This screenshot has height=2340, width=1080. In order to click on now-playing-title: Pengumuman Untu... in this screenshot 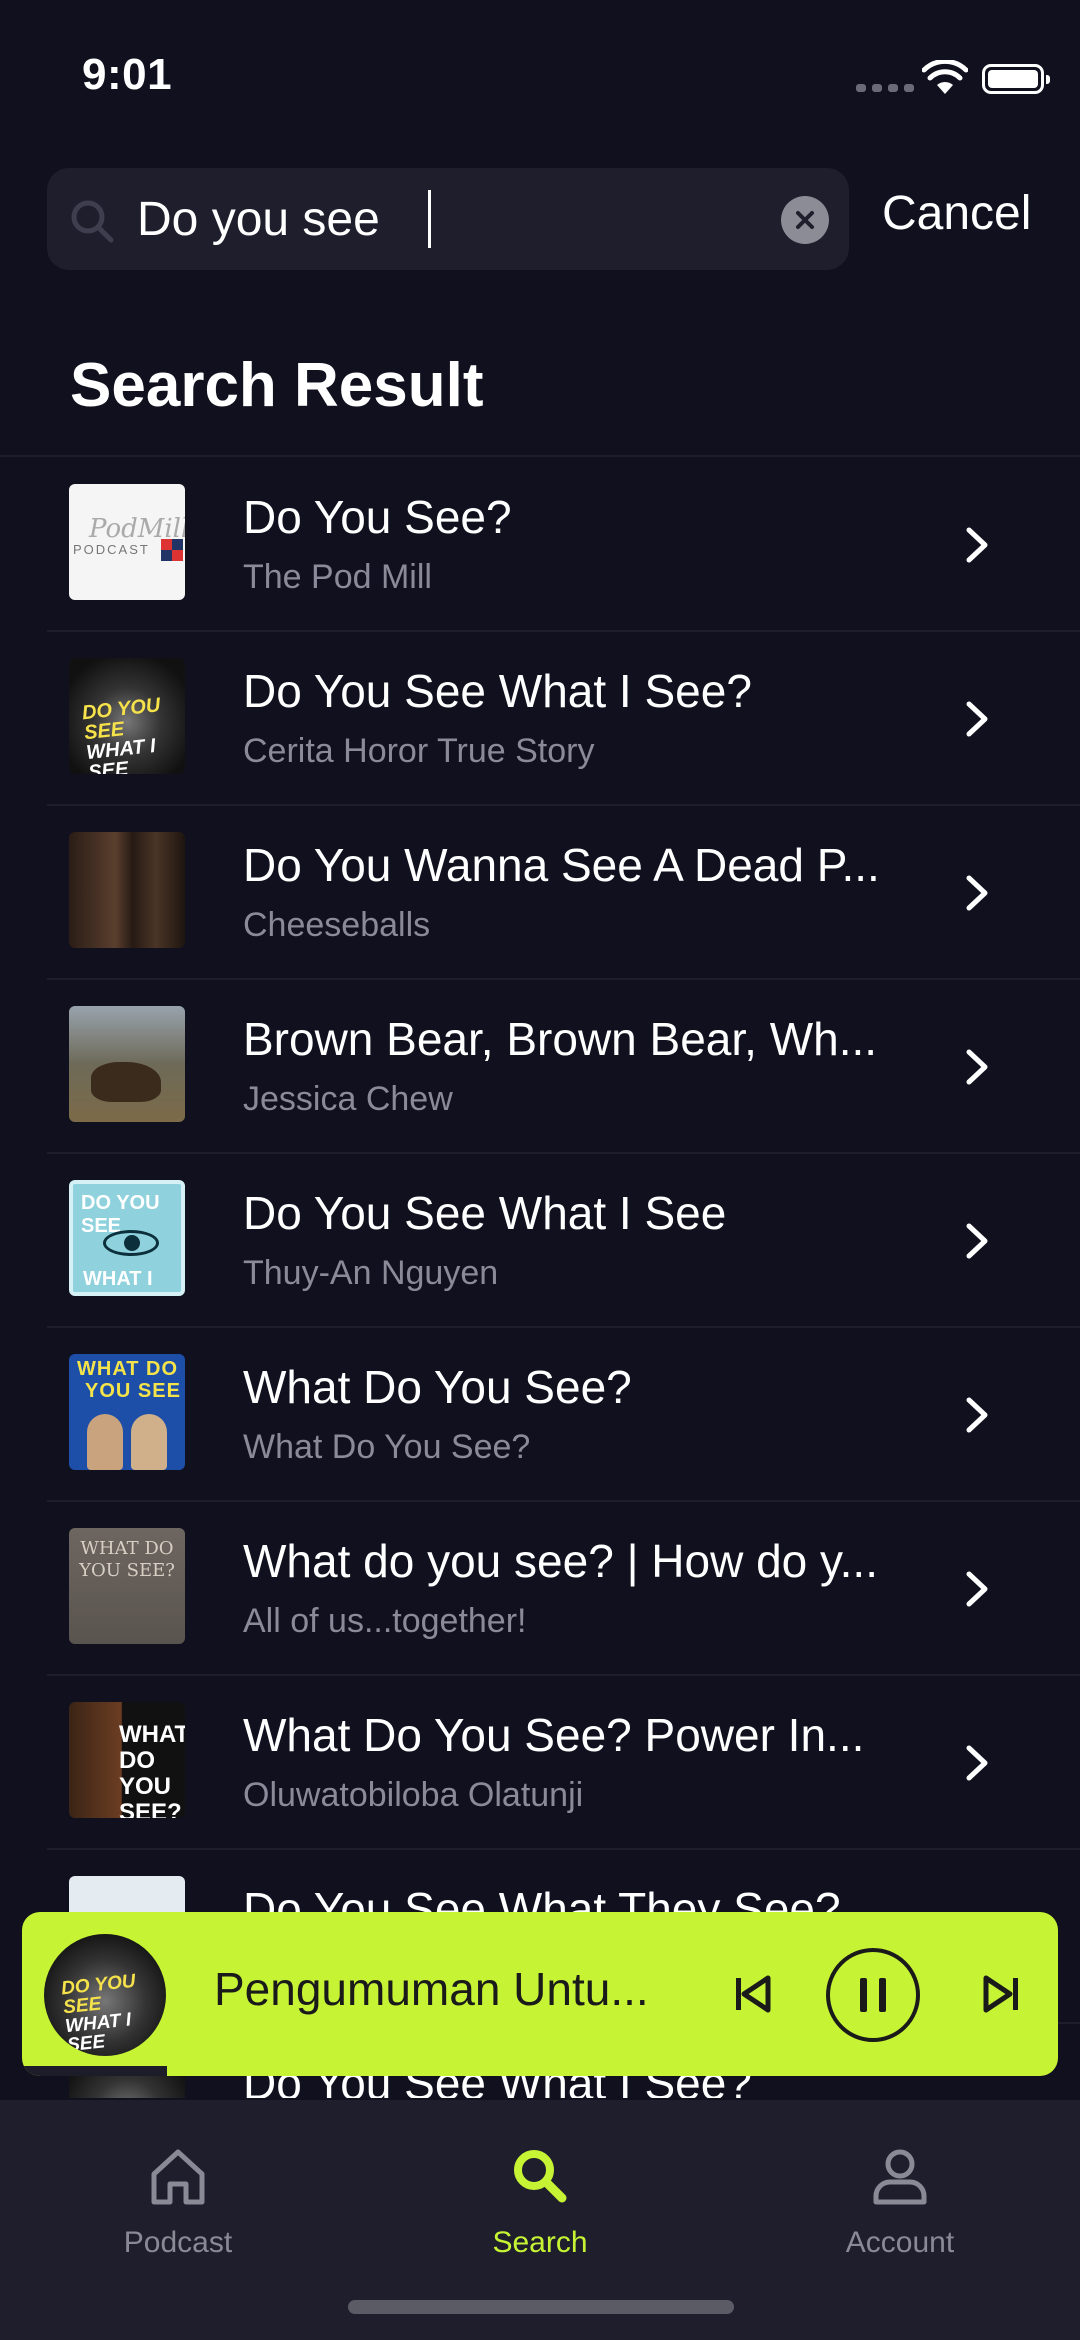, I will do `click(431, 1989)`.